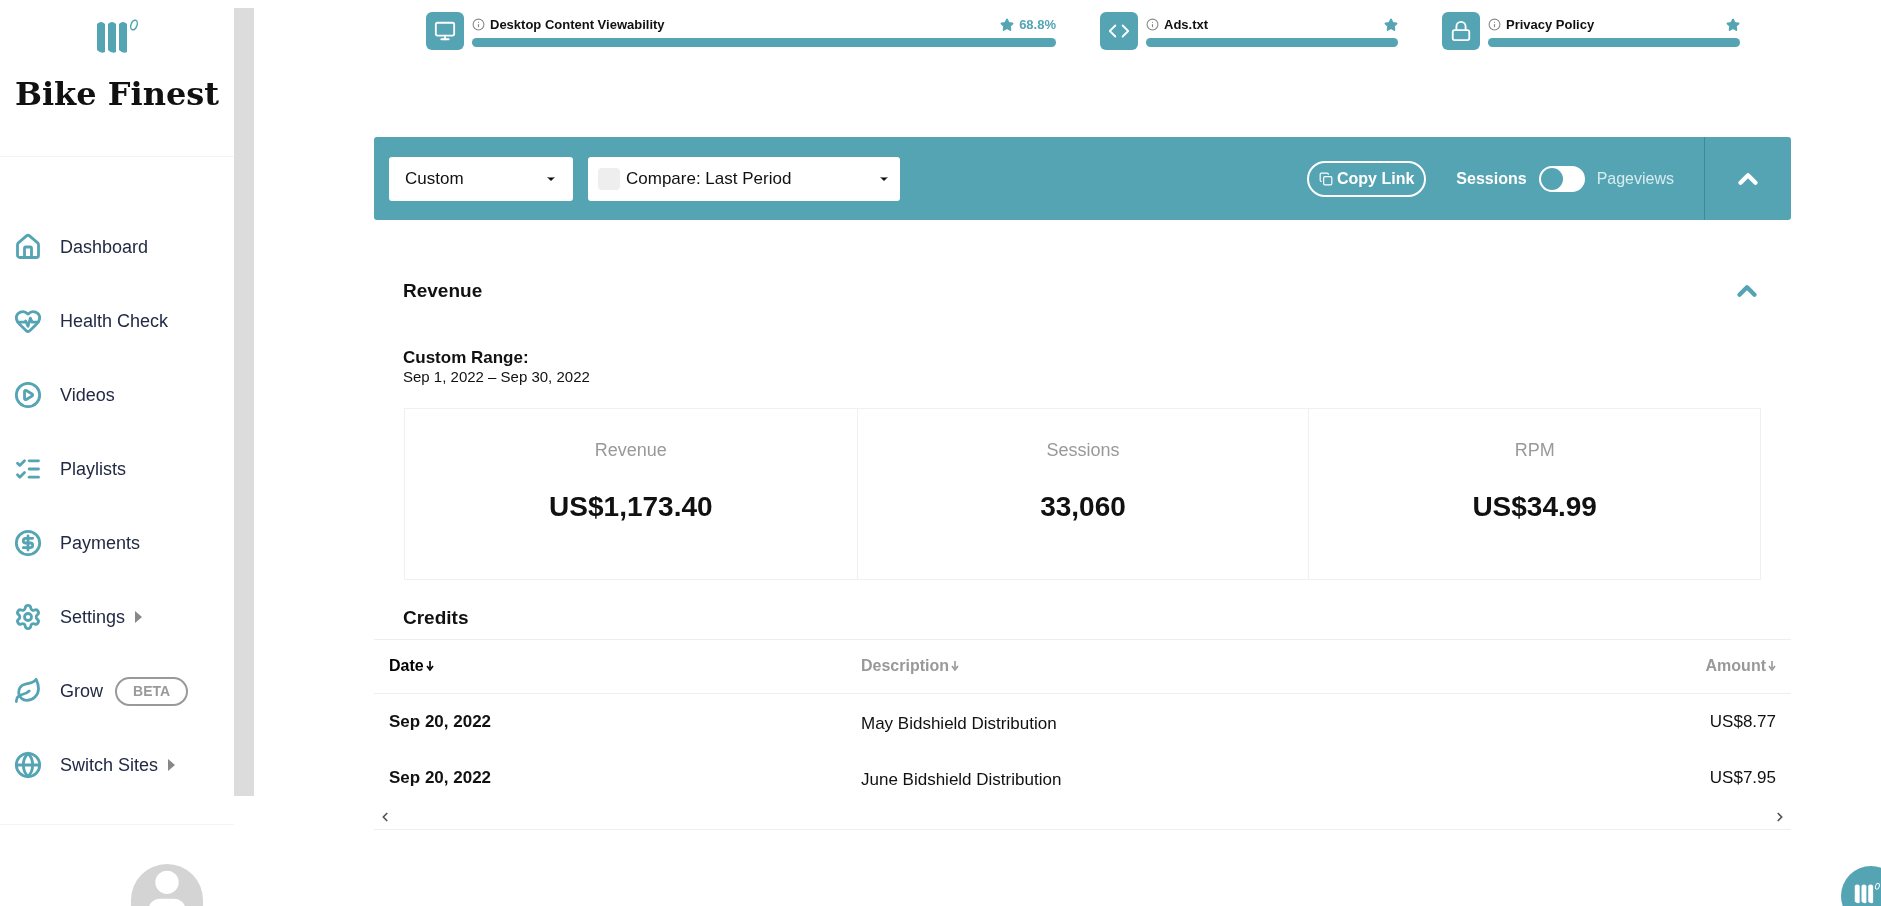  Describe the element at coordinates (124, 543) in the screenshot. I see `nav-item: Payments` at that location.